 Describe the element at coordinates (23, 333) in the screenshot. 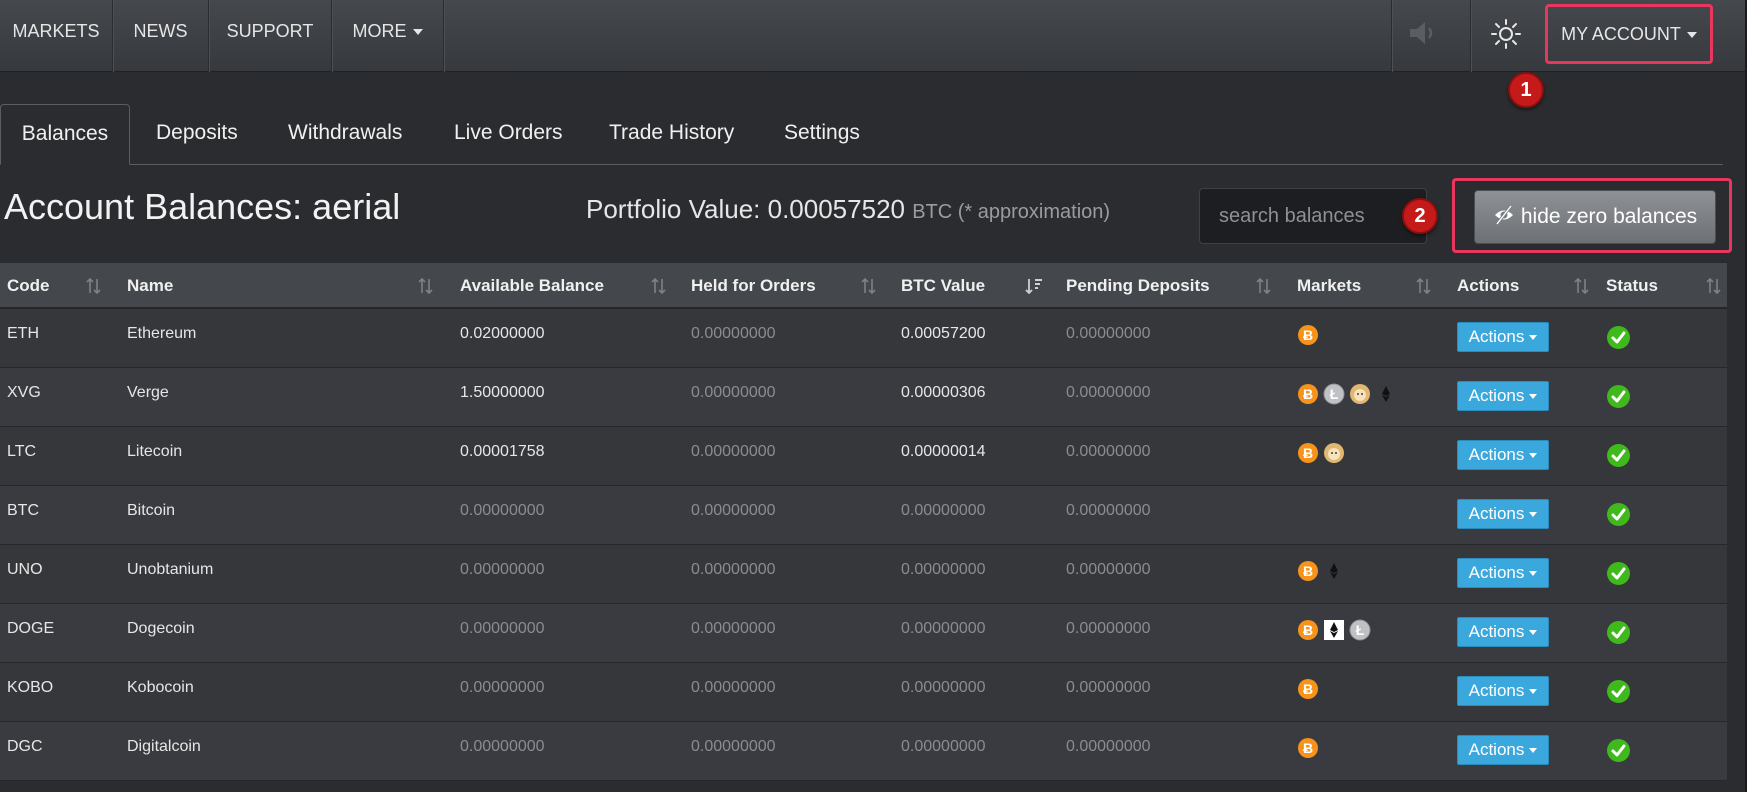

I see `coin-code-cell: ETH` at that location.